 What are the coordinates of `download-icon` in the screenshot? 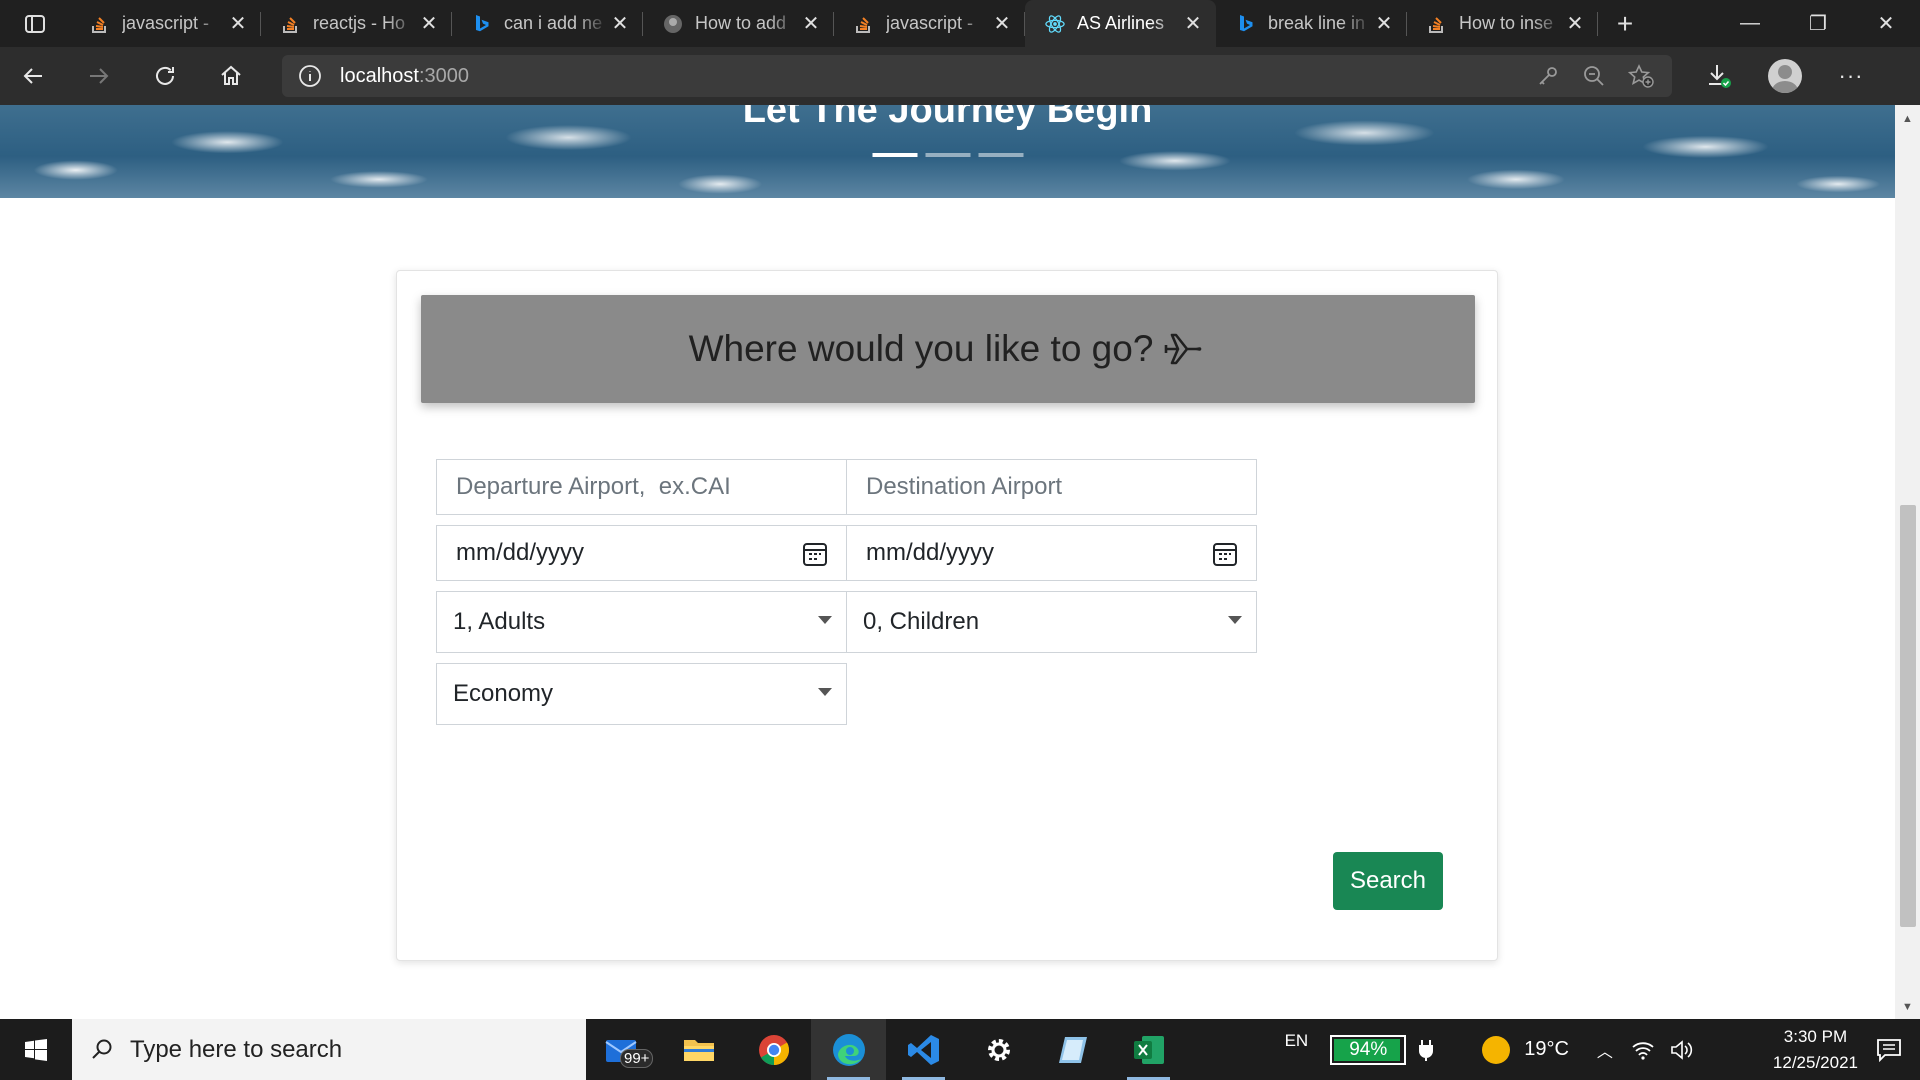 It's located at (1720, 76).